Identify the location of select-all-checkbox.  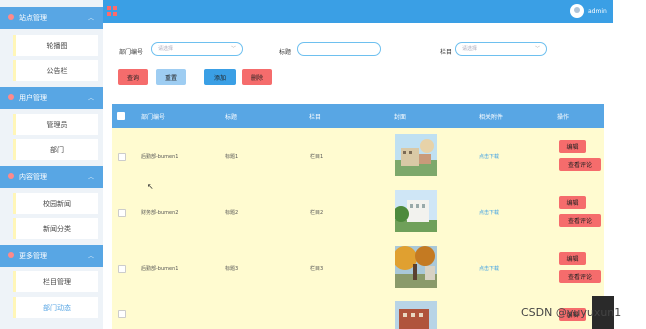
(121, 116).